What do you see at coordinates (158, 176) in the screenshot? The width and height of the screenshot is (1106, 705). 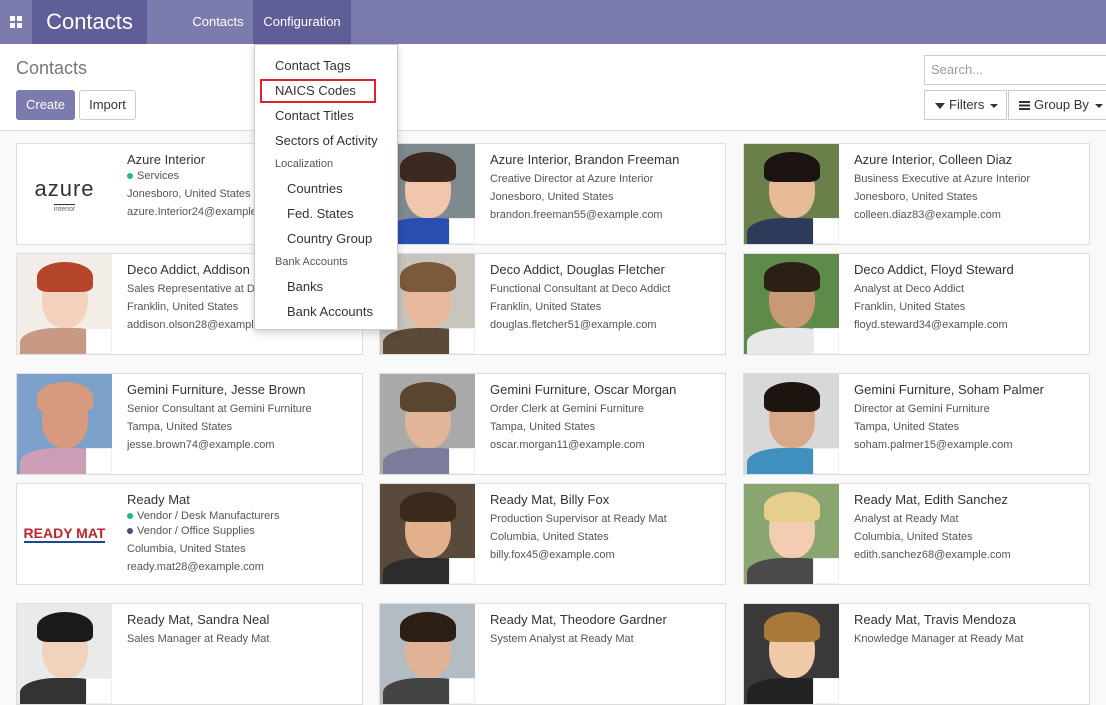 I see `tag-label: Services` at bounding box center [158, 176].